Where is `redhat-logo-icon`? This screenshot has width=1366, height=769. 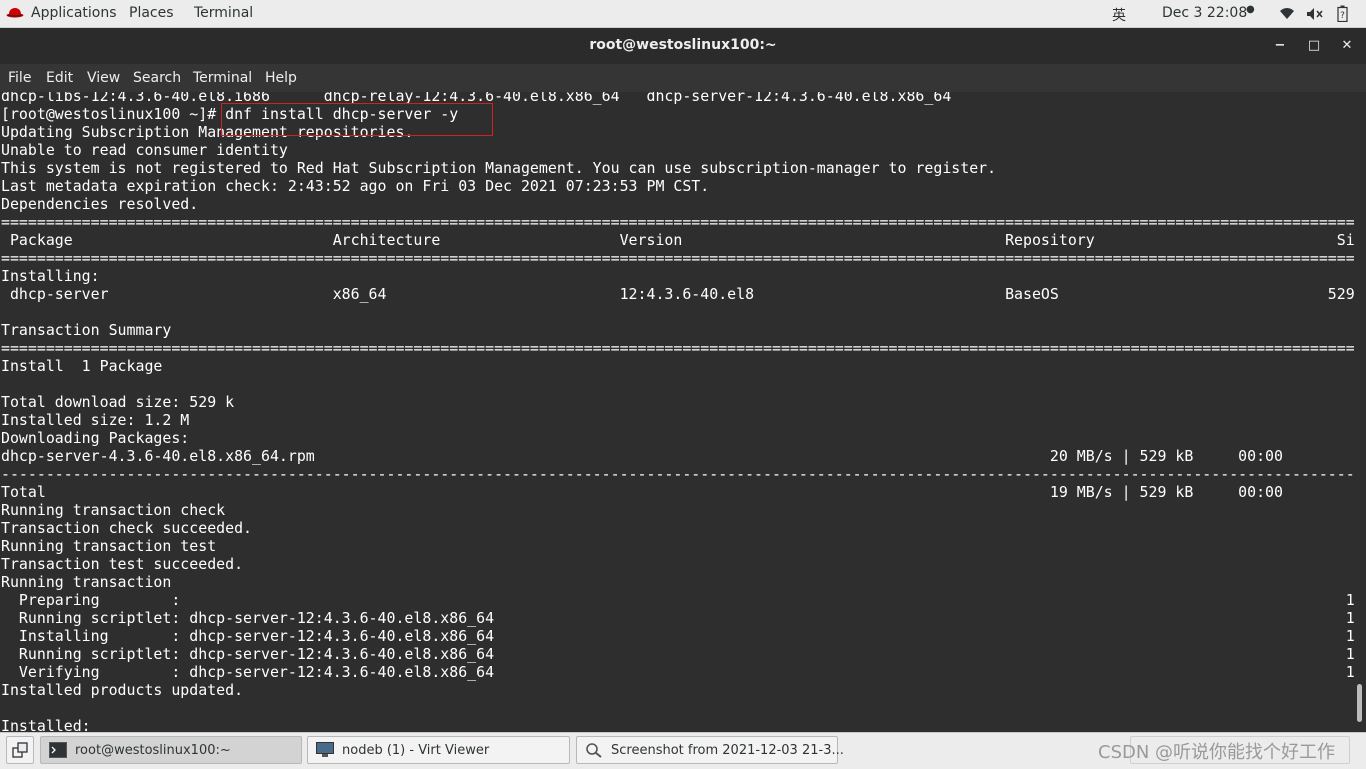 redhat-logo-icon is located at coordinates (15, 13).